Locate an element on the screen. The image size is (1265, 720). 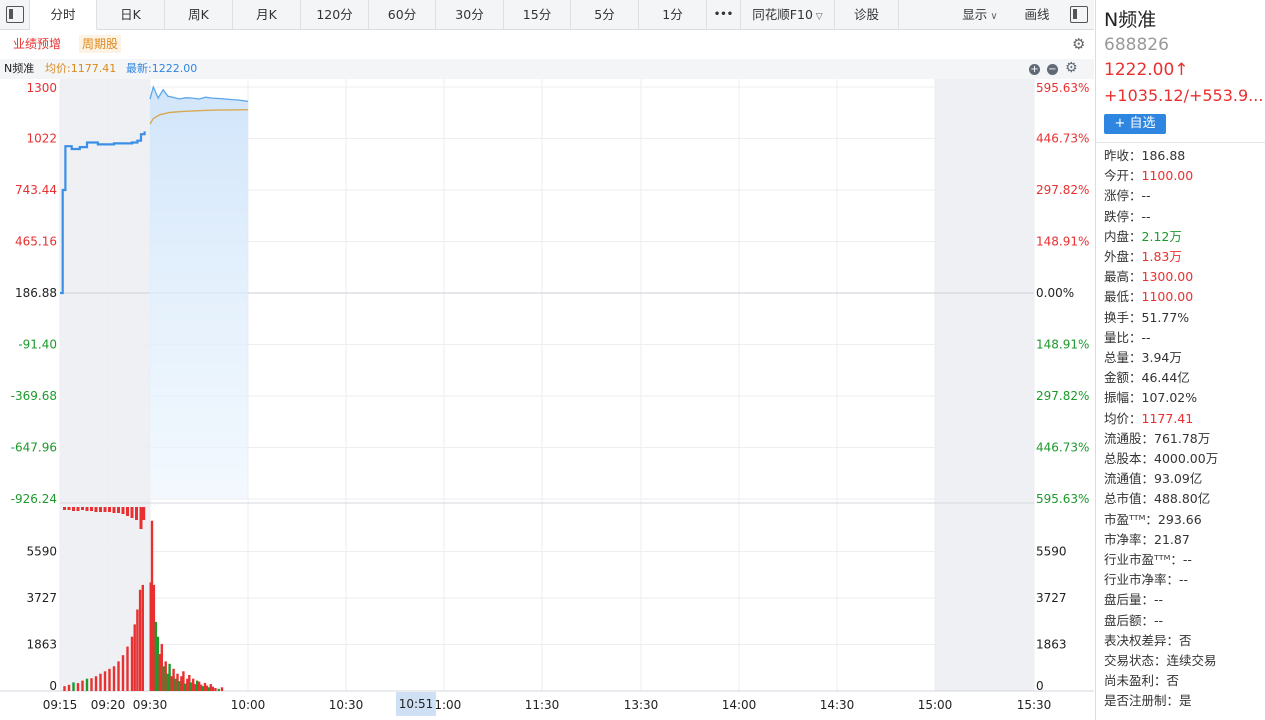
stat-value: 1300.00 is located at coordinates (1167, 277).